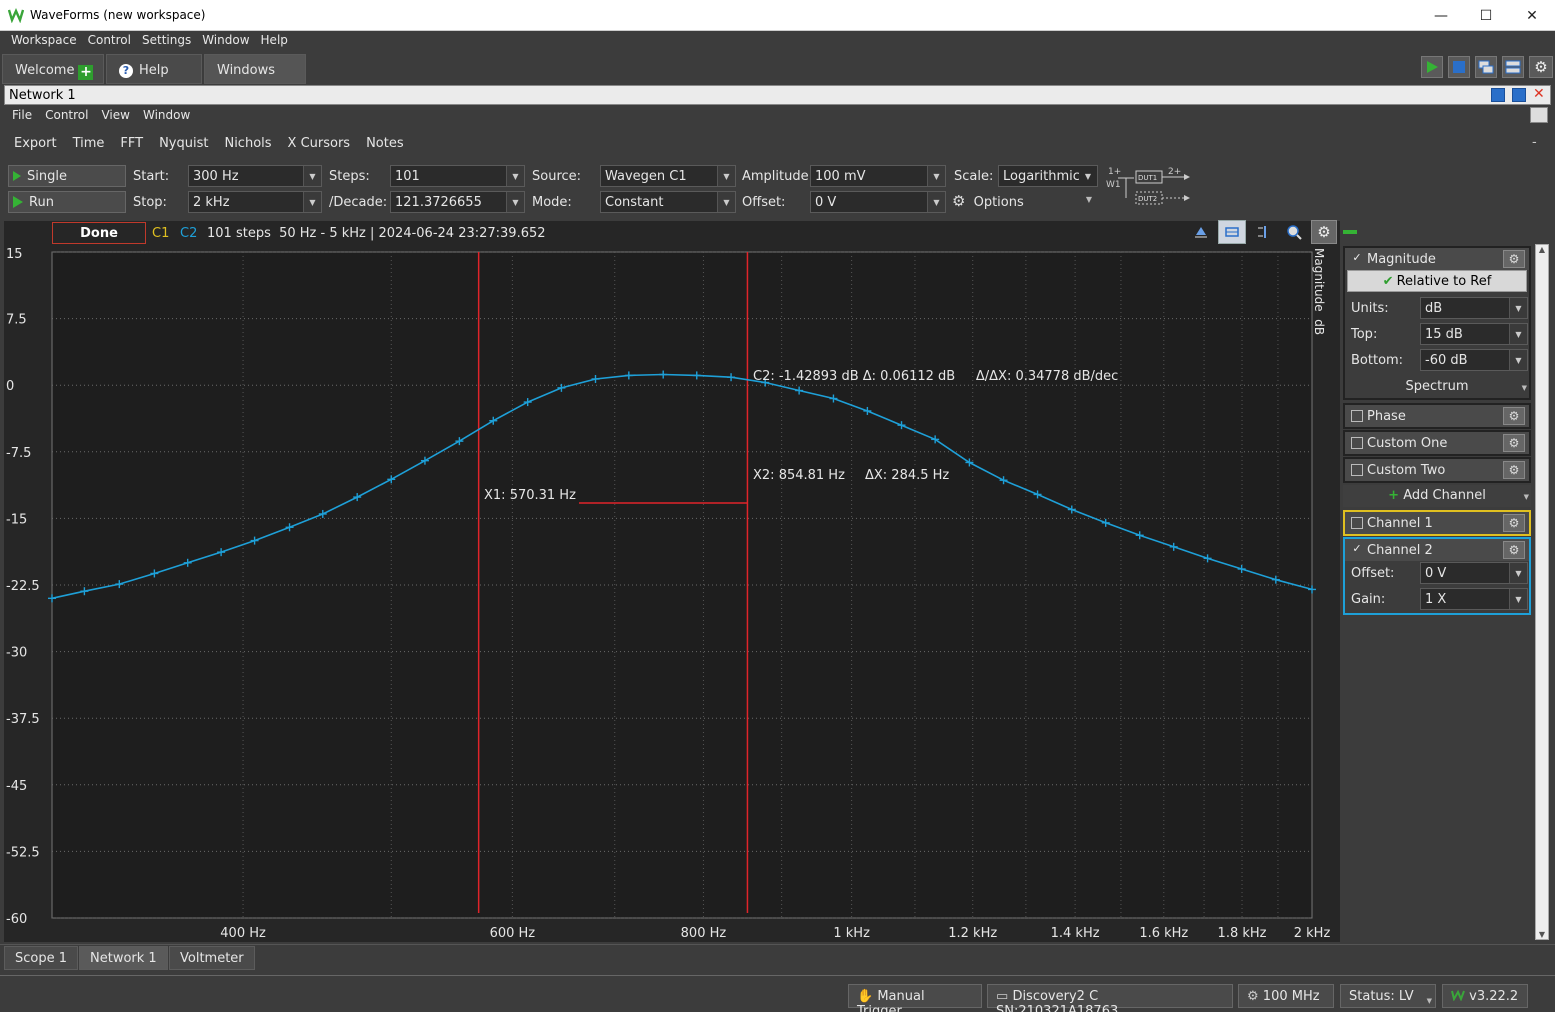 The image size is (1555, 1012). I want to click on clock-button: ⚙ 100 MHz, so click(1286, 996).